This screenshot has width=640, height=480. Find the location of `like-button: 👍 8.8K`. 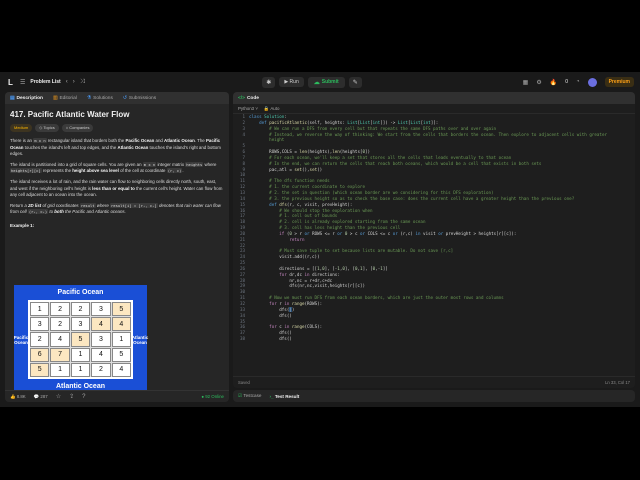

like-button: 👍 8.8K is located at coordinates (18, 397).